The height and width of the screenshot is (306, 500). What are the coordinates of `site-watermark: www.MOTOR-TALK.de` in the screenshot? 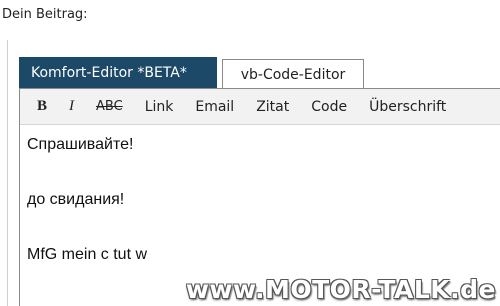 It's located at (340, 289).